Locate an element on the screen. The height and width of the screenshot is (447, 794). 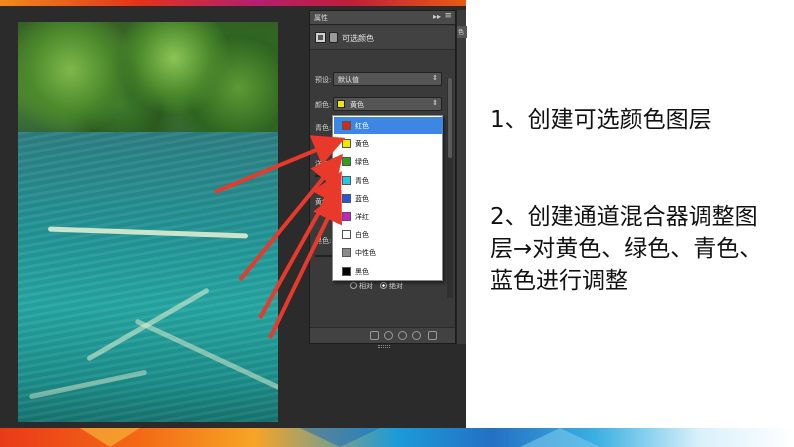
collapsed-panel-dock: 色 is located at coordinates (461, 177).